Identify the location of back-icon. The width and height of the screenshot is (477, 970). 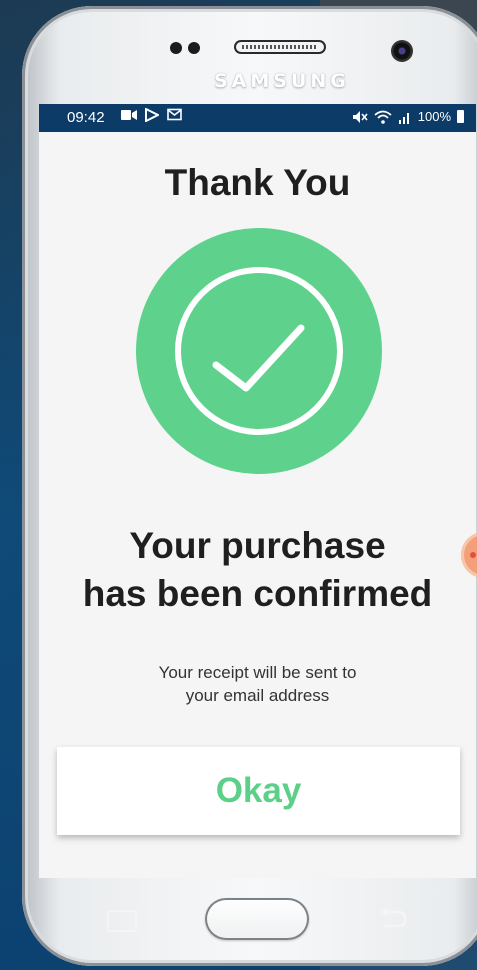
(392, 919).